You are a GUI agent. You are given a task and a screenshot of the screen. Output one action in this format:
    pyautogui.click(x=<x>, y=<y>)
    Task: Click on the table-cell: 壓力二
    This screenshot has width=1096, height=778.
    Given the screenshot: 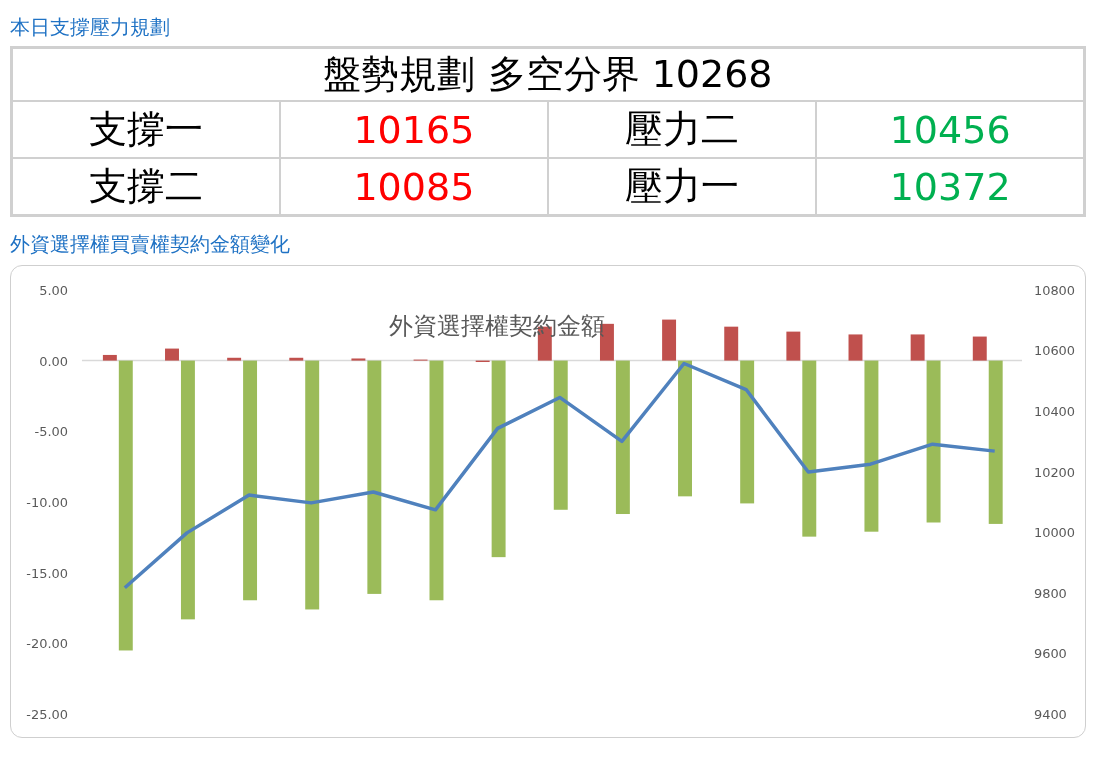 What is the action you would take?
    pyautogui.click(x=682, y=129)
    